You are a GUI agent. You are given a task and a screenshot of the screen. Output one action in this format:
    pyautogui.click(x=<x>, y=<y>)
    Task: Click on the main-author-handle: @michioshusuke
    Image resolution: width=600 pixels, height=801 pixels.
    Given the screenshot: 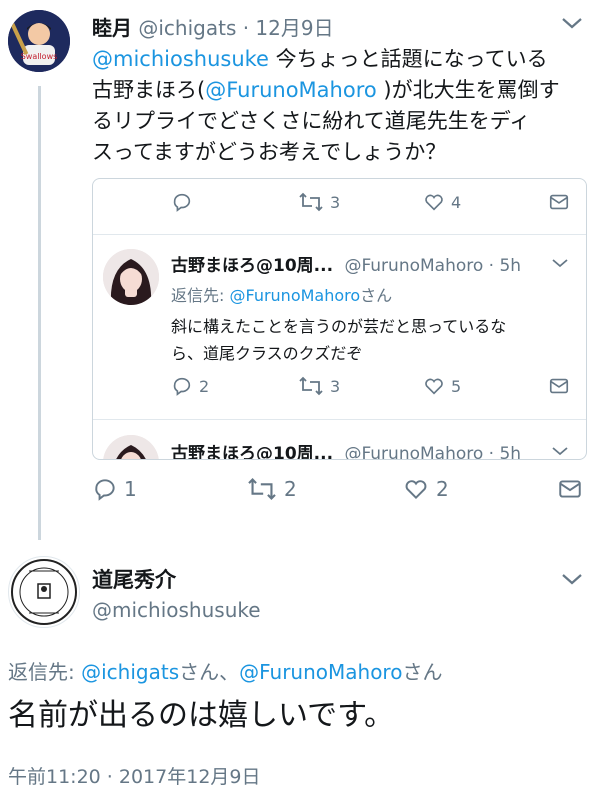 What is the action you would take?
    pyautogui.click(x=176, y=610)
    